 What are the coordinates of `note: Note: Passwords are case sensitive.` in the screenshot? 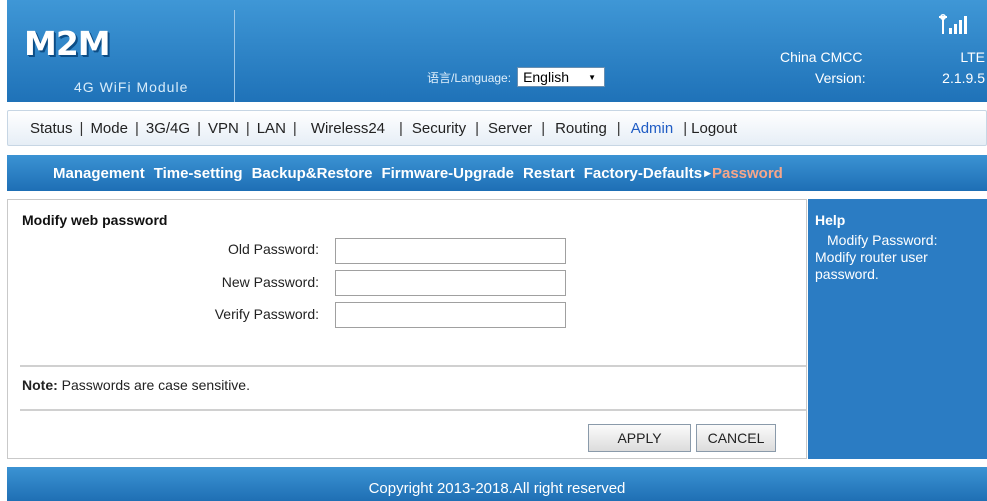 It's located at (136, 385).